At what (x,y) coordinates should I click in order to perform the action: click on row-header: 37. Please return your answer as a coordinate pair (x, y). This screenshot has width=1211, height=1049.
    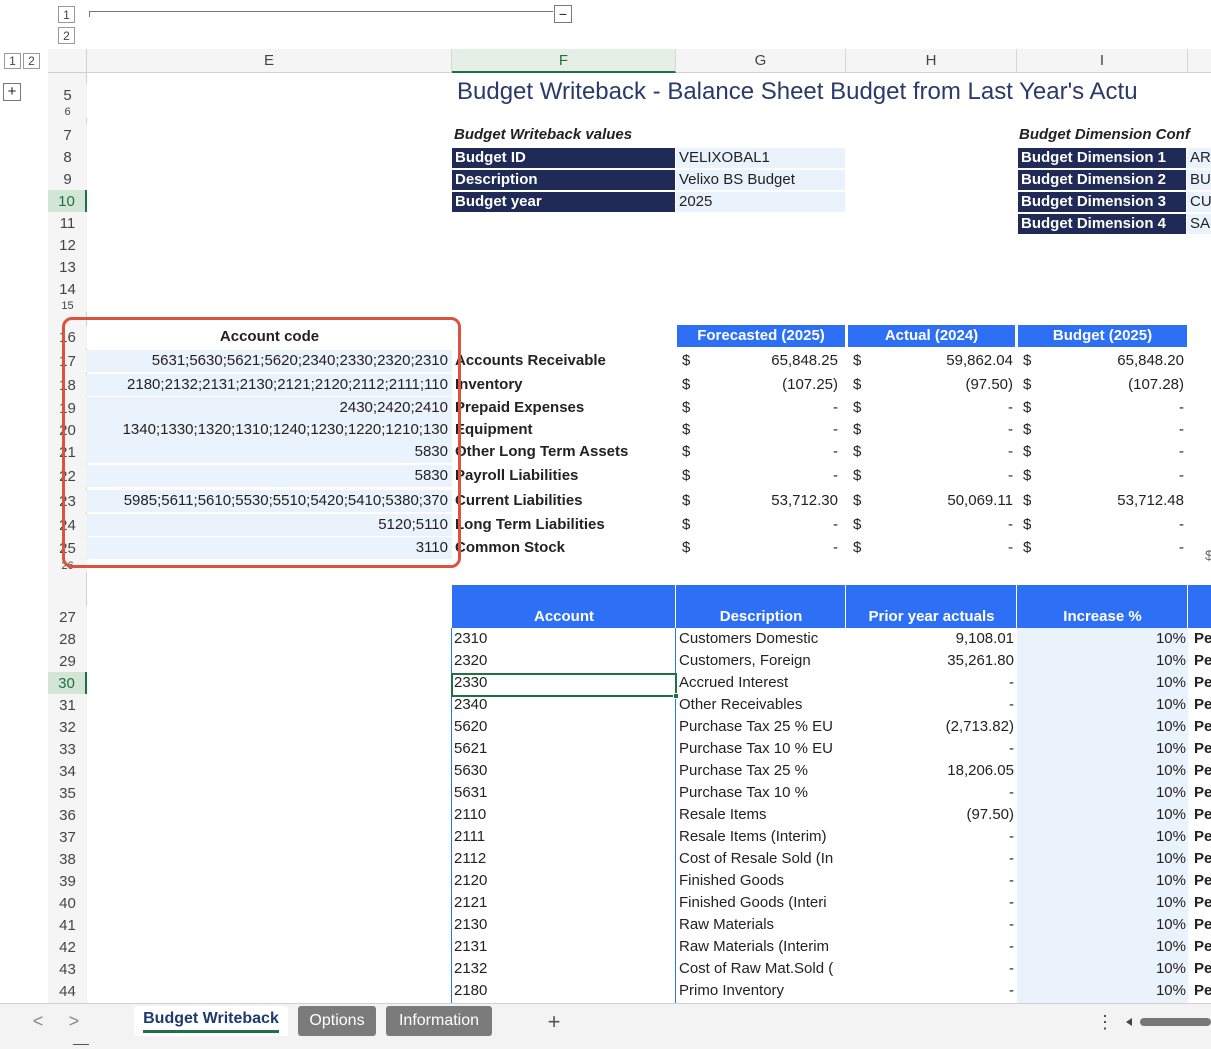
    Looking at the image, I should click on (67, 837).